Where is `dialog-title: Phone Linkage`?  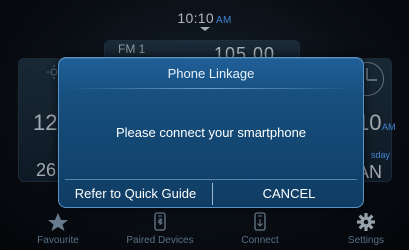
dialog-title: Phone Linkage is located at coordinates (211, 73).